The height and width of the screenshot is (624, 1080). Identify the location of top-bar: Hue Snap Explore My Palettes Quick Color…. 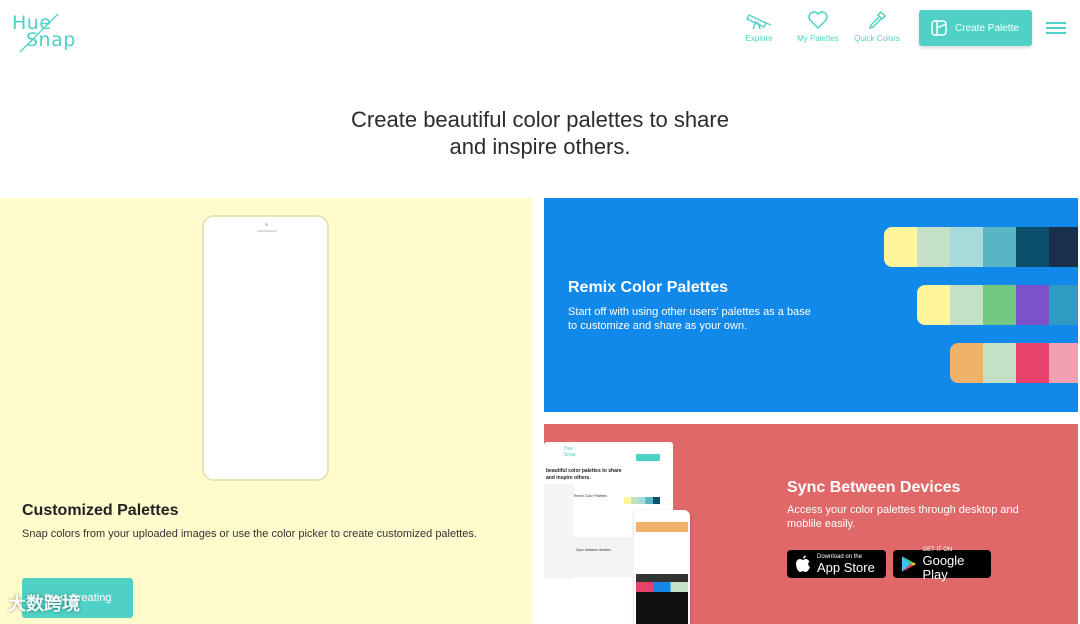
(540, 40).